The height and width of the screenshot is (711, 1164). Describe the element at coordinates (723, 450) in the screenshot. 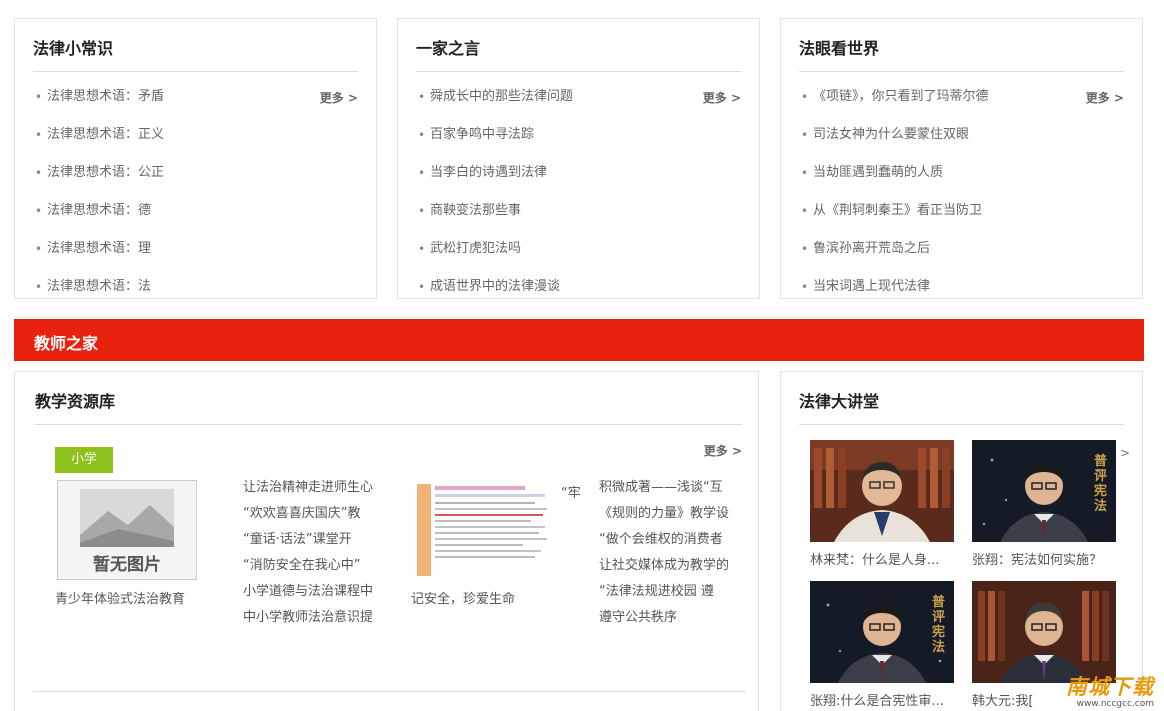

I see `more-link: 更多 >` at that location.